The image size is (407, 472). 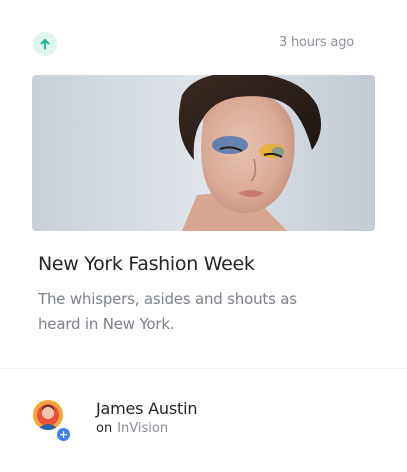 I want to click on on-label: on, so click(x=104, y=428).